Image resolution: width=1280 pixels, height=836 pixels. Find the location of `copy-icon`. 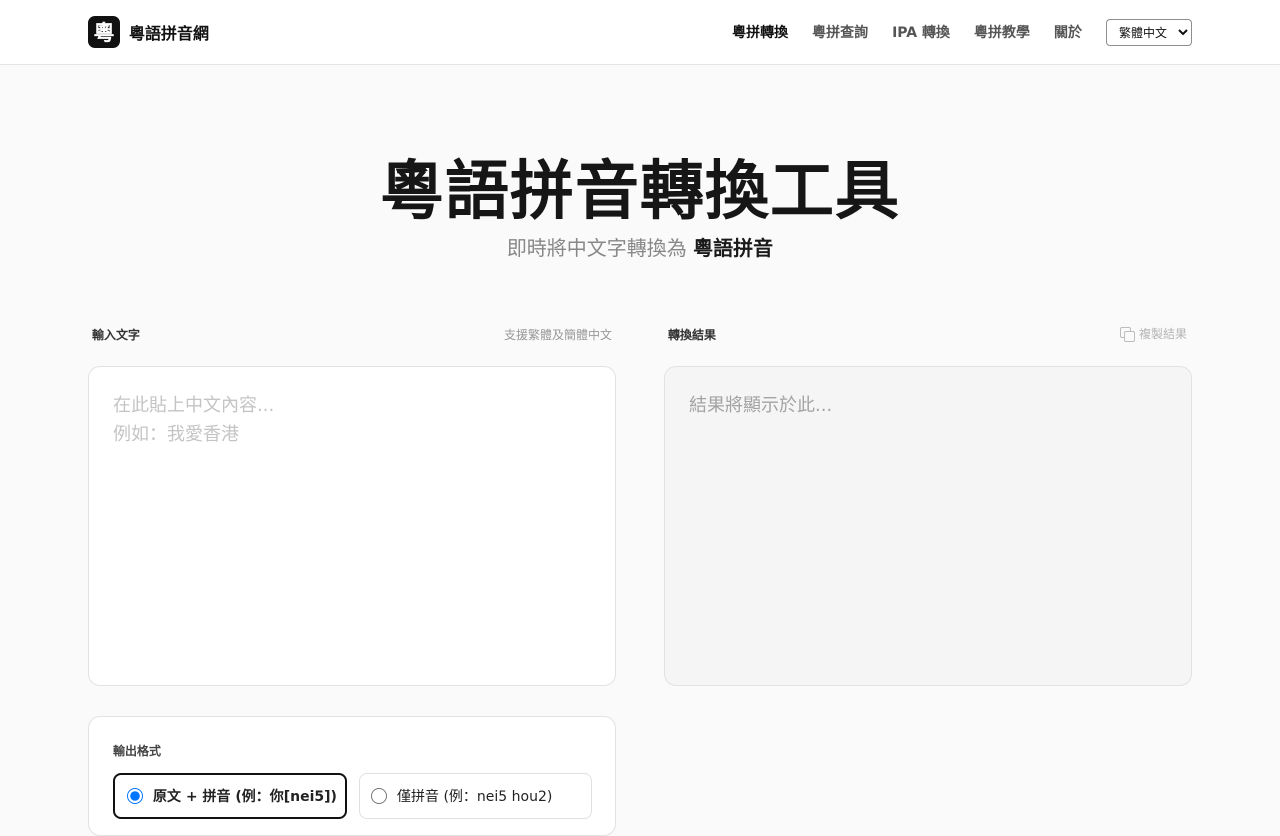

copy-icon is located at coordinates (1127, 334).